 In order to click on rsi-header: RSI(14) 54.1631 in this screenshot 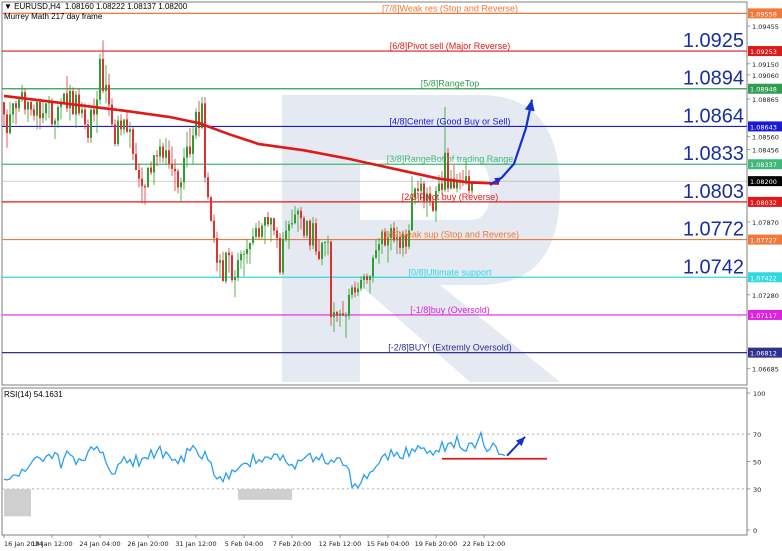, I will do `click(33, 394)`.